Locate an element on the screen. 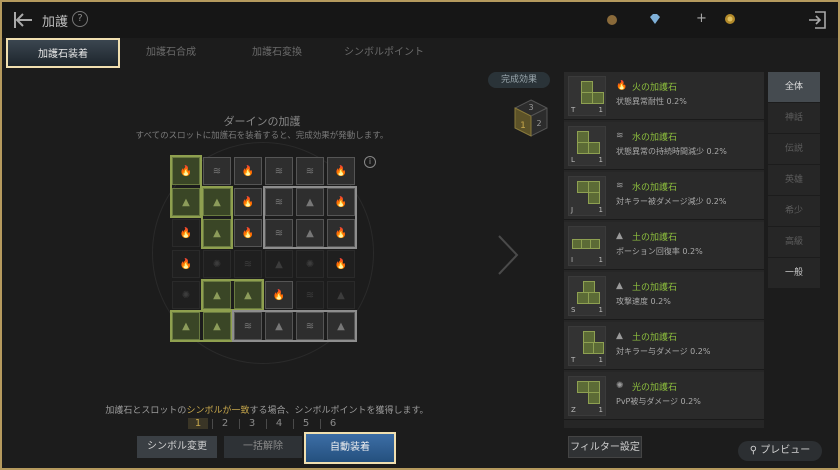 The height and width of the screenshot is (470, 840). stone-name: 火の加護石 is located at coordinates (655, 88).